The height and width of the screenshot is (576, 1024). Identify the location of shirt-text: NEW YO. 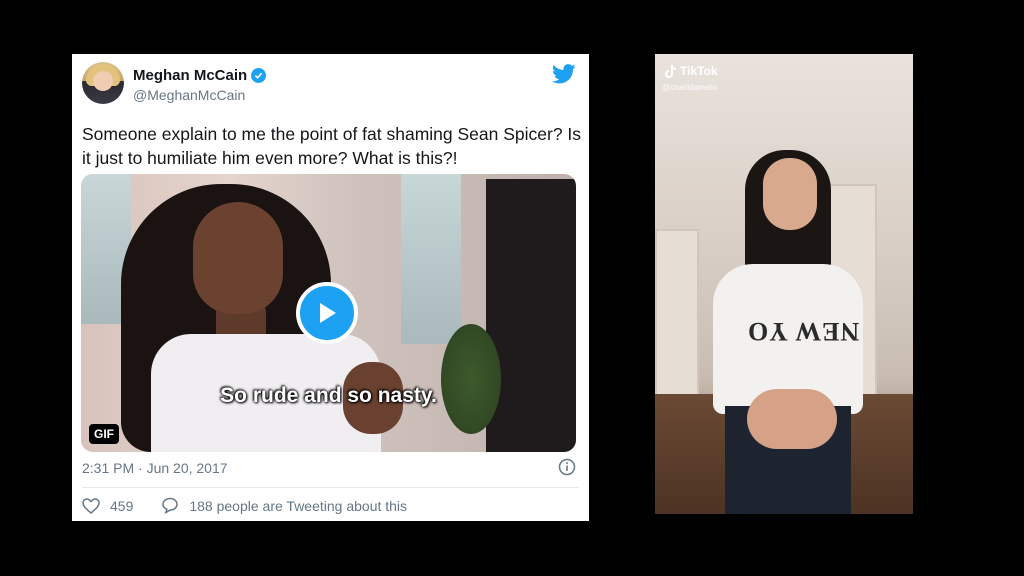
(803, 331).